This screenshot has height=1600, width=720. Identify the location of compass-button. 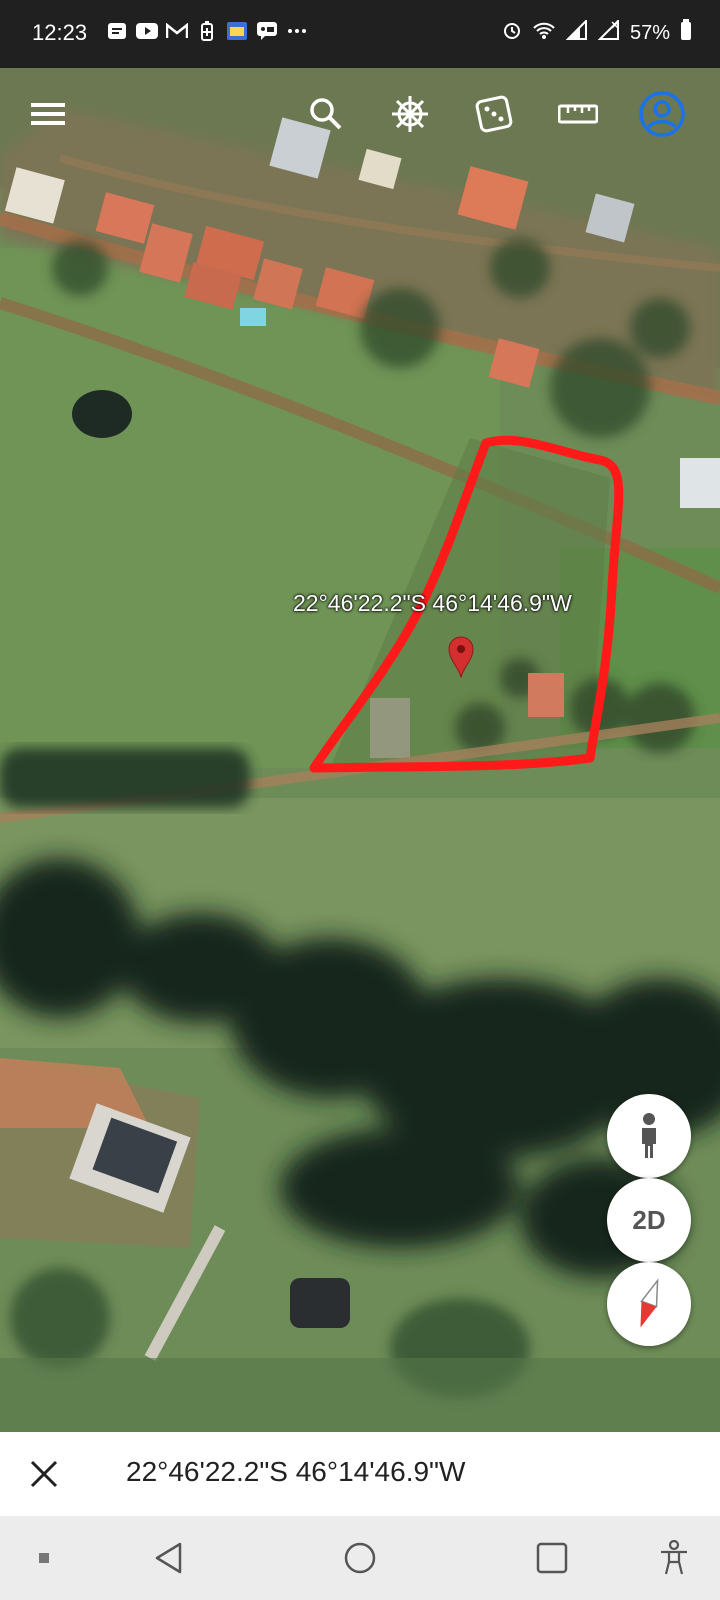
(649, 1304).